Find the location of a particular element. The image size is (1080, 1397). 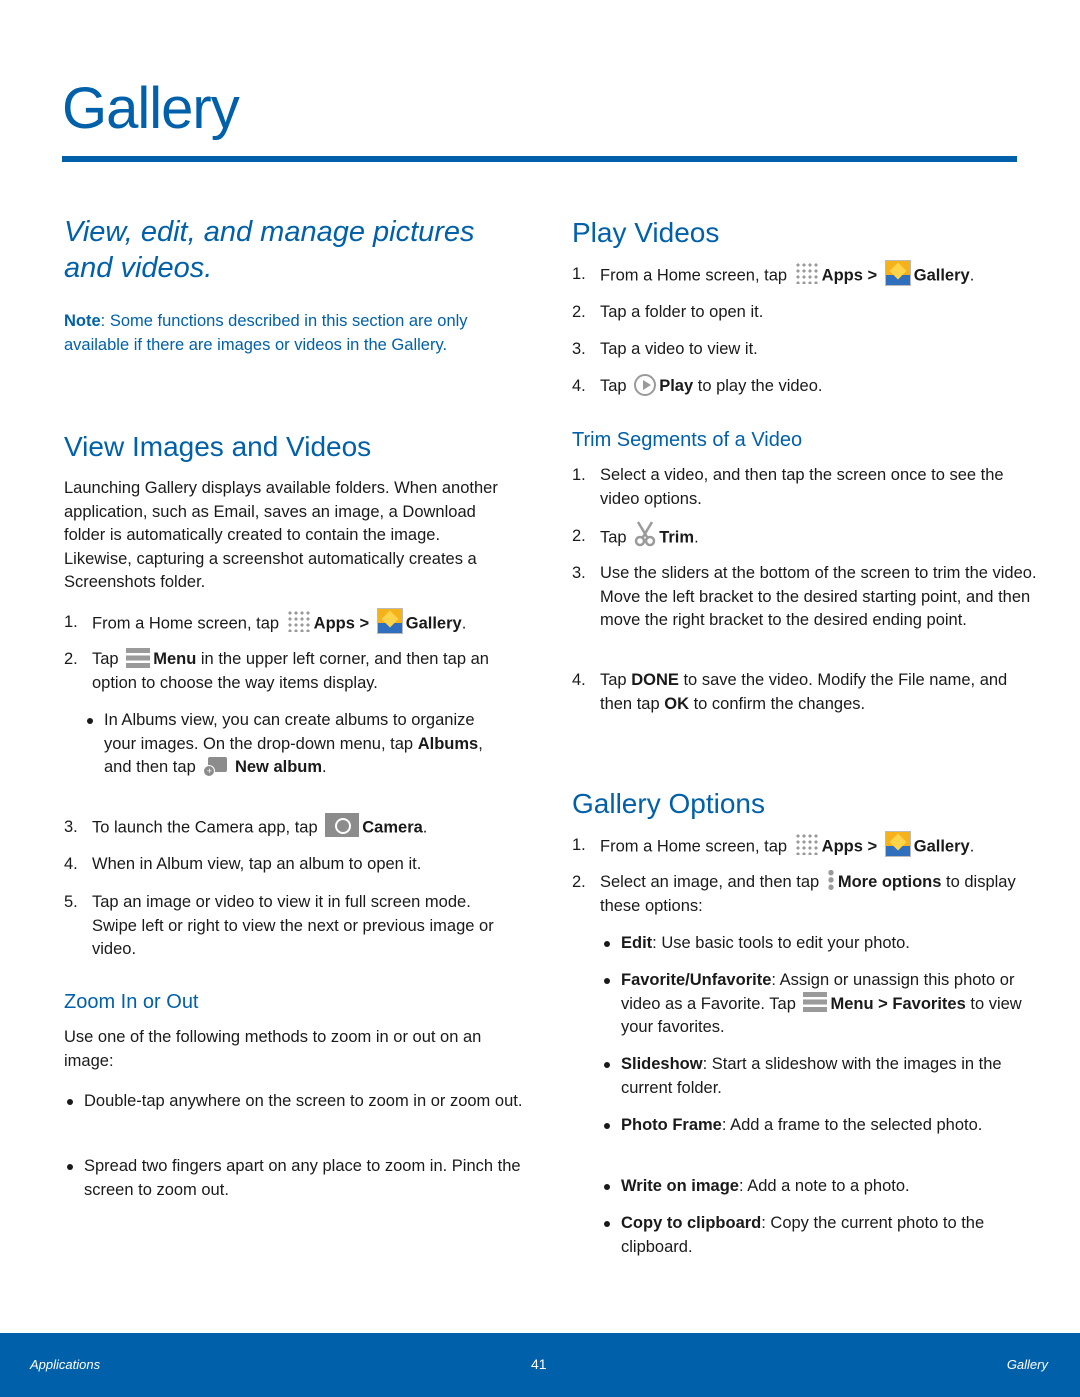

play-icon is located at coordinates (645, 384).